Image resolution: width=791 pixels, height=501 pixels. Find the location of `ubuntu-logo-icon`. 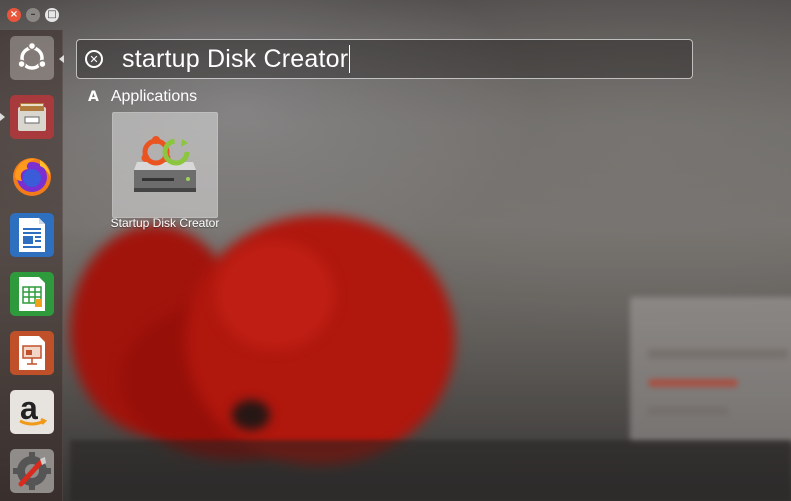

ubuntu-logo-icon is located at coordinates (32, 58).